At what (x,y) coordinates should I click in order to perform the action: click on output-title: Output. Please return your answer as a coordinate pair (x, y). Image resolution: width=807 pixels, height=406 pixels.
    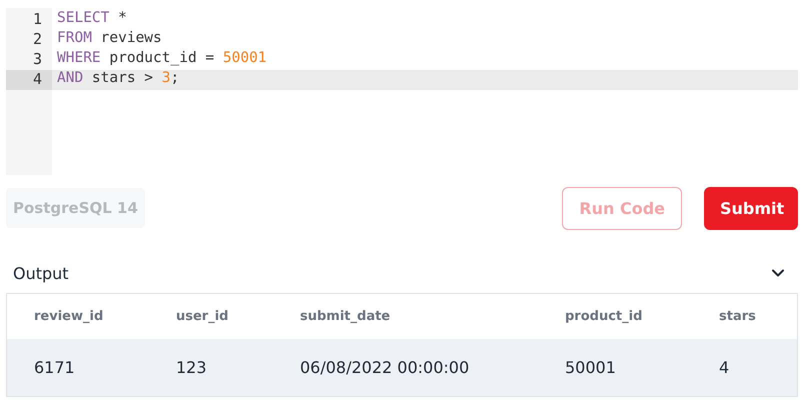
    Looking at the image, I should click on (41, 273).